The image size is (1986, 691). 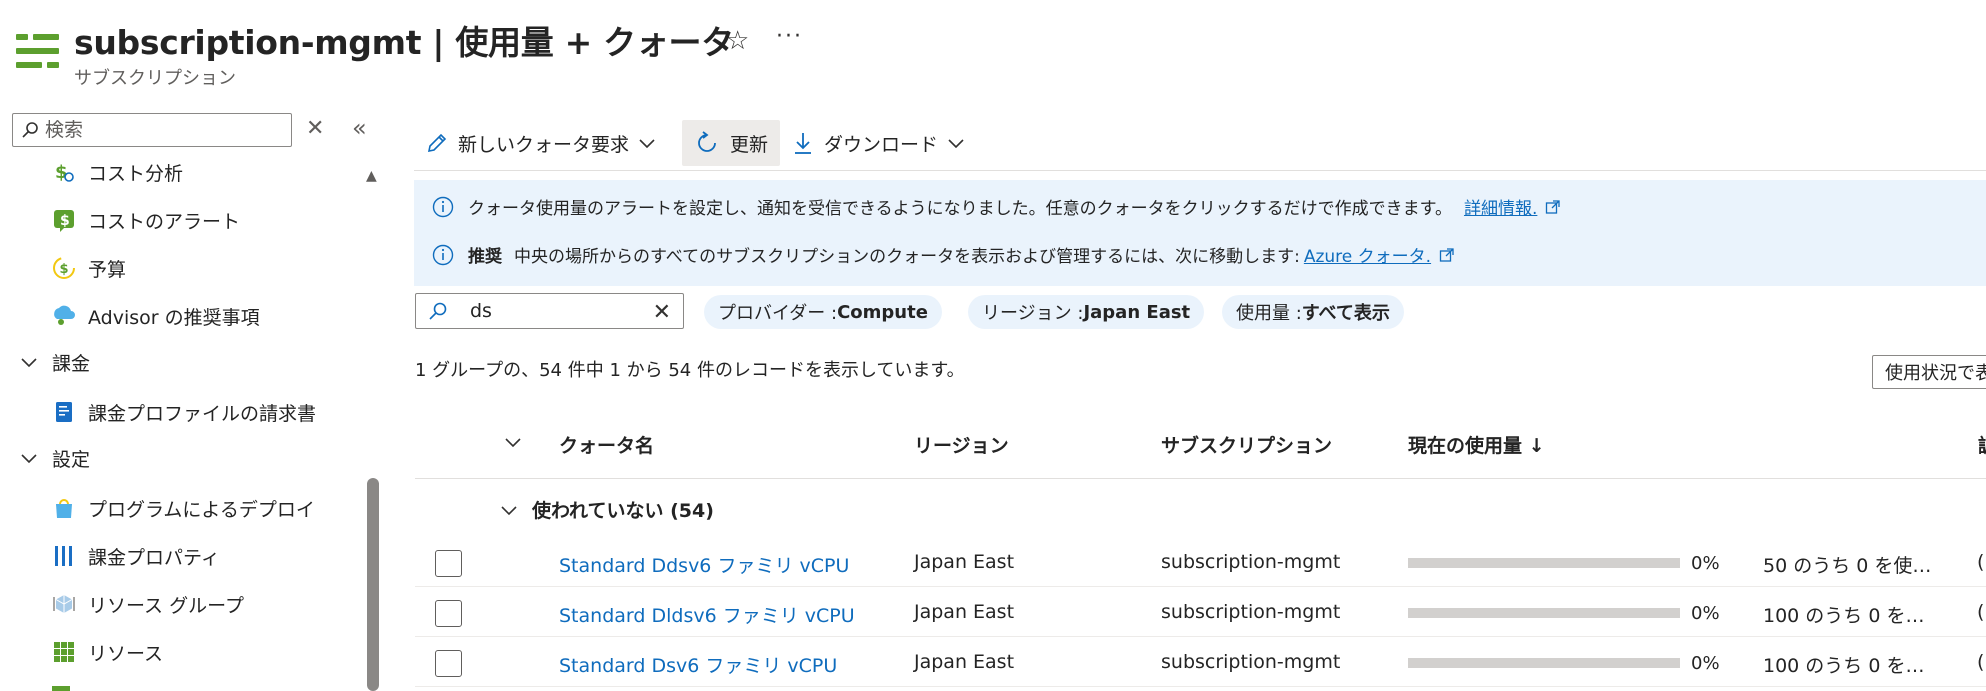 What do you see at coordinates (823, 312) in the screenshot?
I see `provider-filter-pill: プロバイダー : Compute` at bounding box center [823, 312].